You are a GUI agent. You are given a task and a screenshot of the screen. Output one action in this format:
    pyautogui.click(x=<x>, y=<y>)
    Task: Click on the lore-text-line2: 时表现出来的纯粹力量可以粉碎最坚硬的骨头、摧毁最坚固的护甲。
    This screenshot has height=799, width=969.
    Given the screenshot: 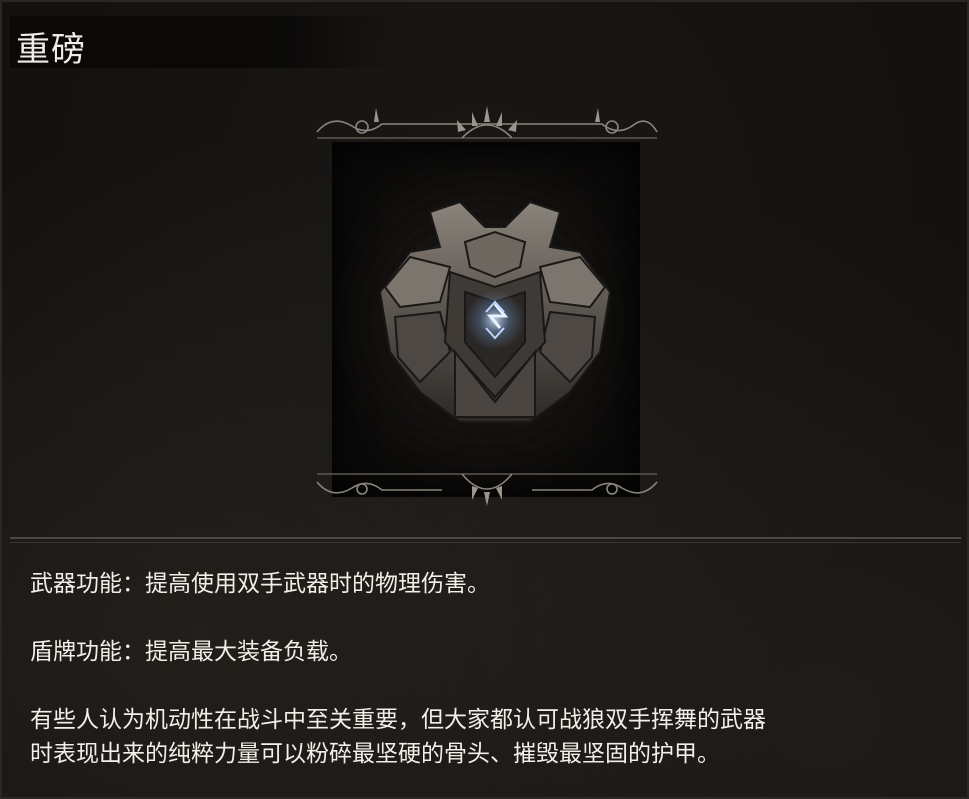 What is the action you would take?
    pyautogui.click(x=375, y=754)
    